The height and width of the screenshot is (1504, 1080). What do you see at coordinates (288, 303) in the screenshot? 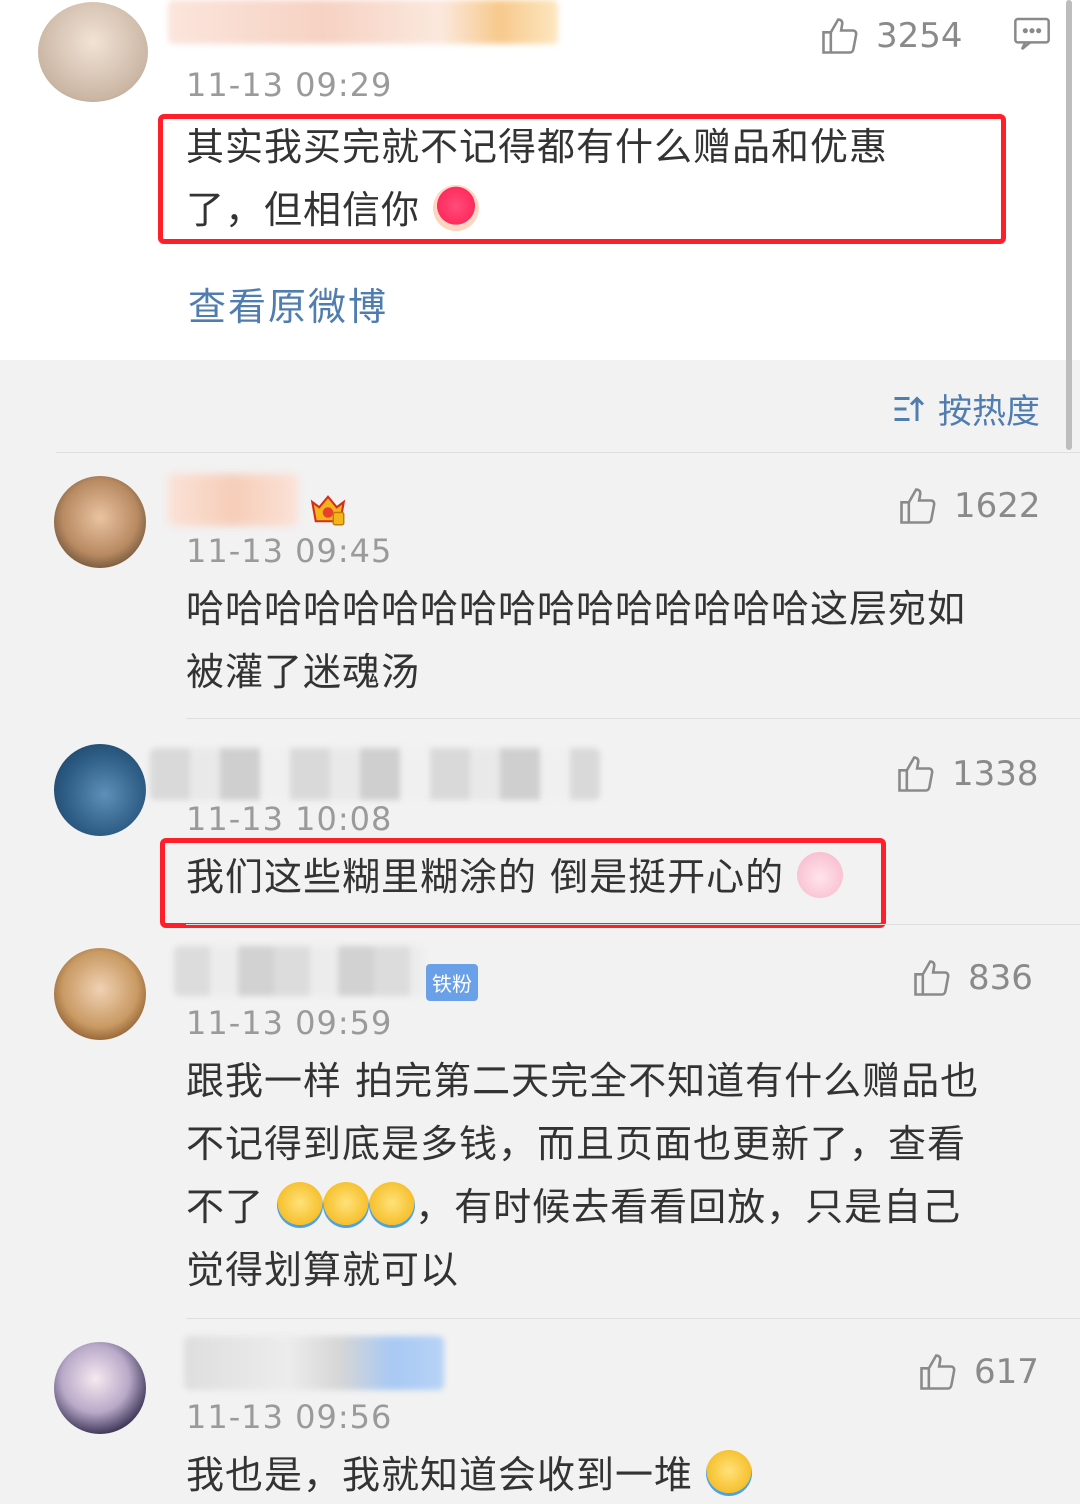
I see `view-original-link: 查看原微博` at bounding box center [288, 303].